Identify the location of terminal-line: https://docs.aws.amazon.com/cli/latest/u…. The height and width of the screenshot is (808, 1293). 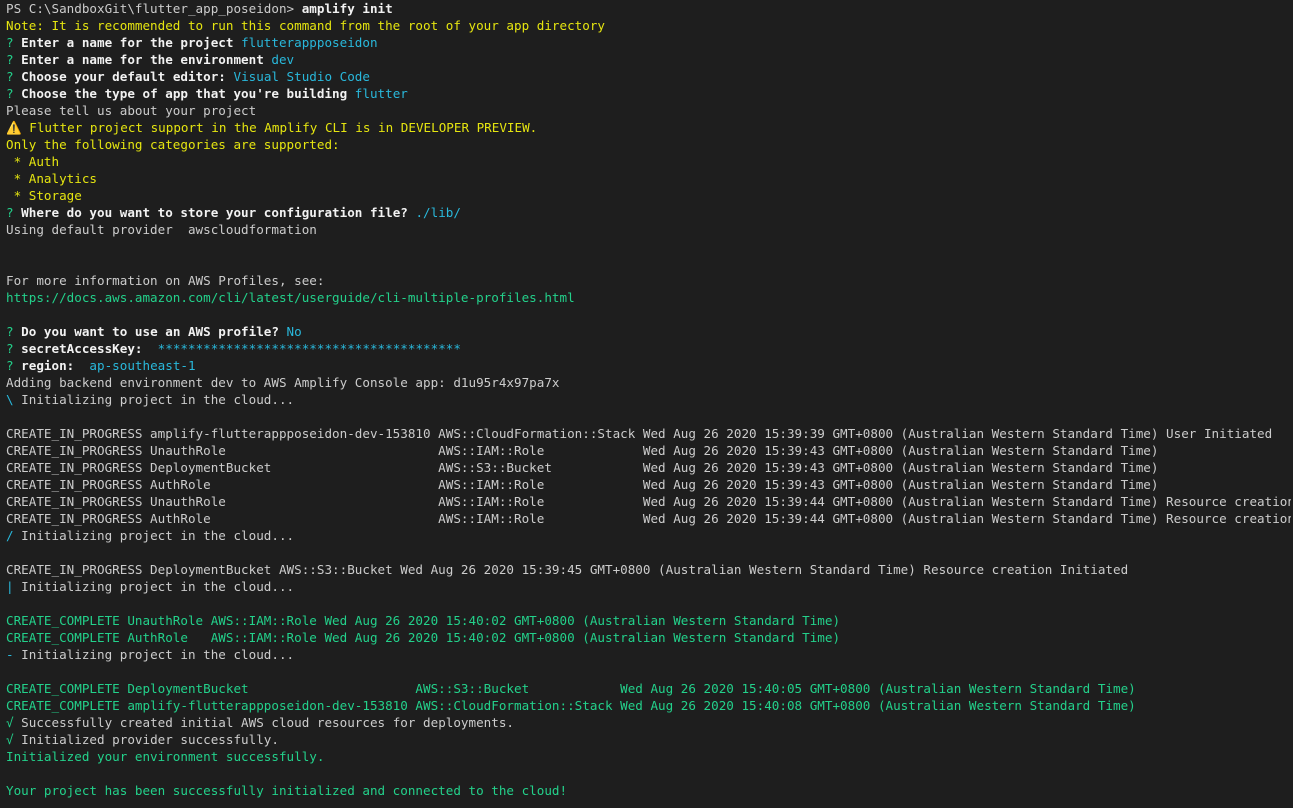
(648, 297).